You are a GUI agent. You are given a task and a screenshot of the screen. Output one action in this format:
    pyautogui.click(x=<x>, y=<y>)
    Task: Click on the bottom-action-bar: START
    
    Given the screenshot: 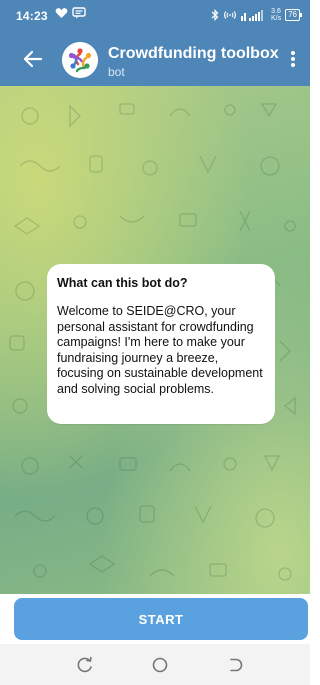 What is the action you would take?
    pyautogui.click(x=155, y=618)
    